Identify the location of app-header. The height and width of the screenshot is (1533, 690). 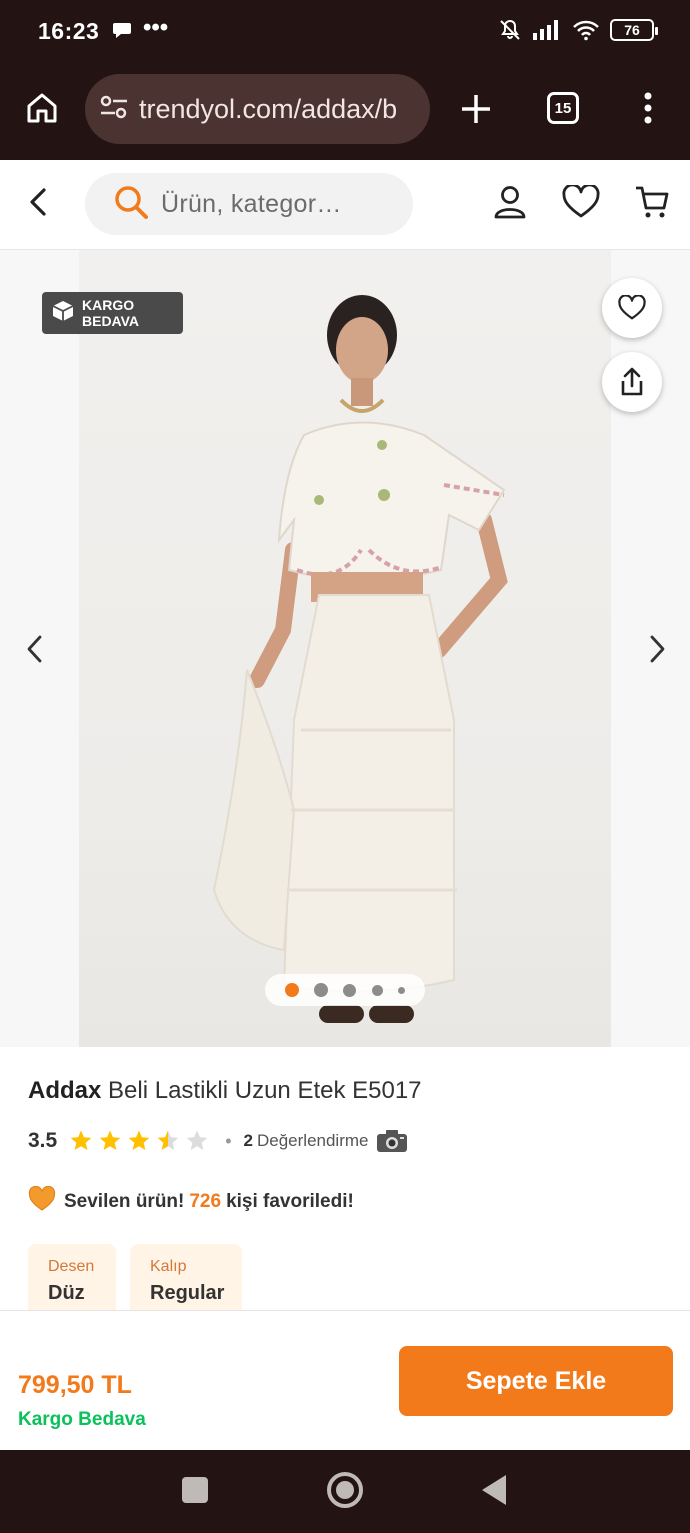
(345, 205).